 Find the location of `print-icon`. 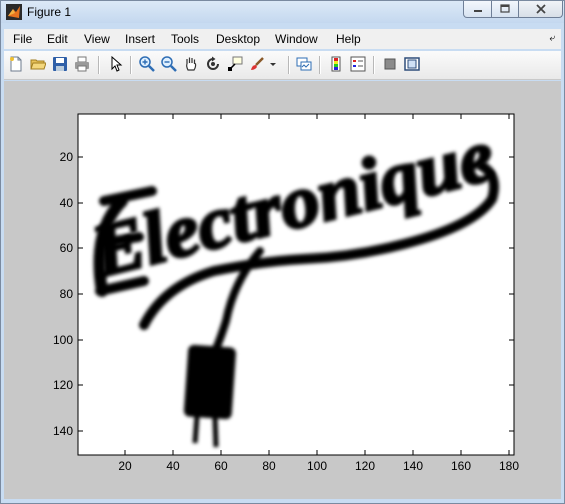

print-icon is located at coordinates (82, 64).